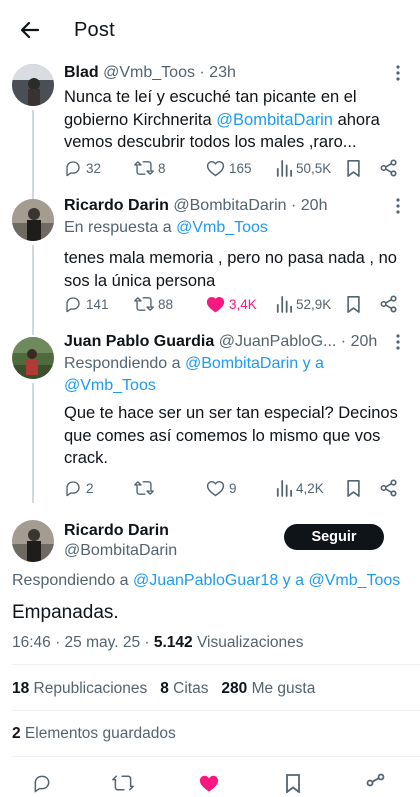  I want to click on like-button: 3,4K, so click(231, 304).